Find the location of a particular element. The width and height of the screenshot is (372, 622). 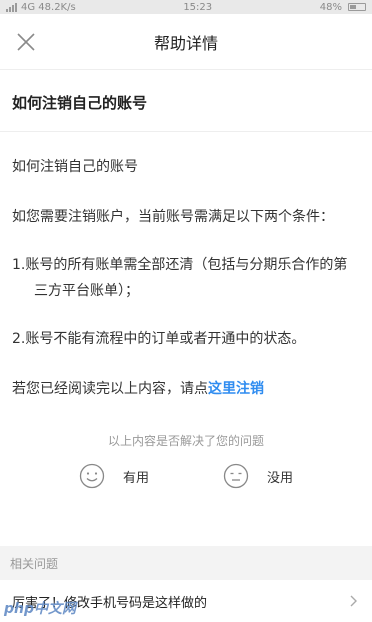

useful-label: 有用 is located at coordinates (135, 478).